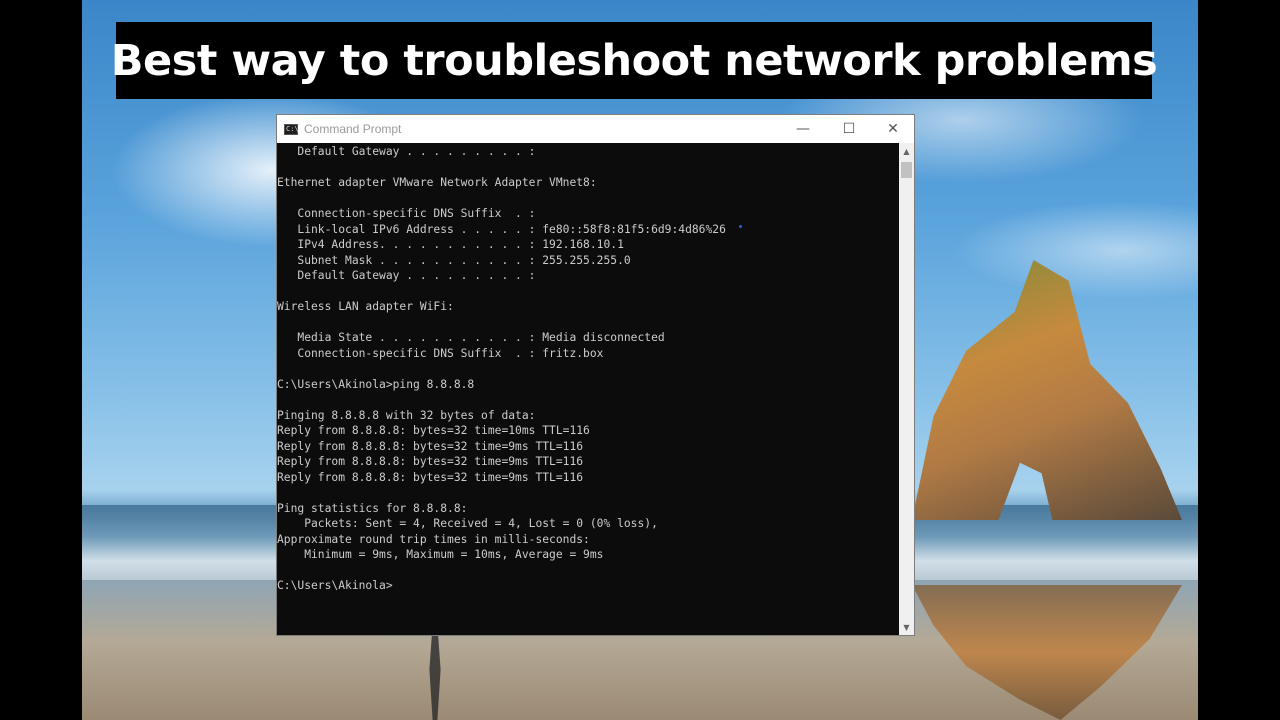 The width and height of the screenshot is (1280, 720). I want to click on vertical-scrollbar: ▲ ▼, so click(906, 389).